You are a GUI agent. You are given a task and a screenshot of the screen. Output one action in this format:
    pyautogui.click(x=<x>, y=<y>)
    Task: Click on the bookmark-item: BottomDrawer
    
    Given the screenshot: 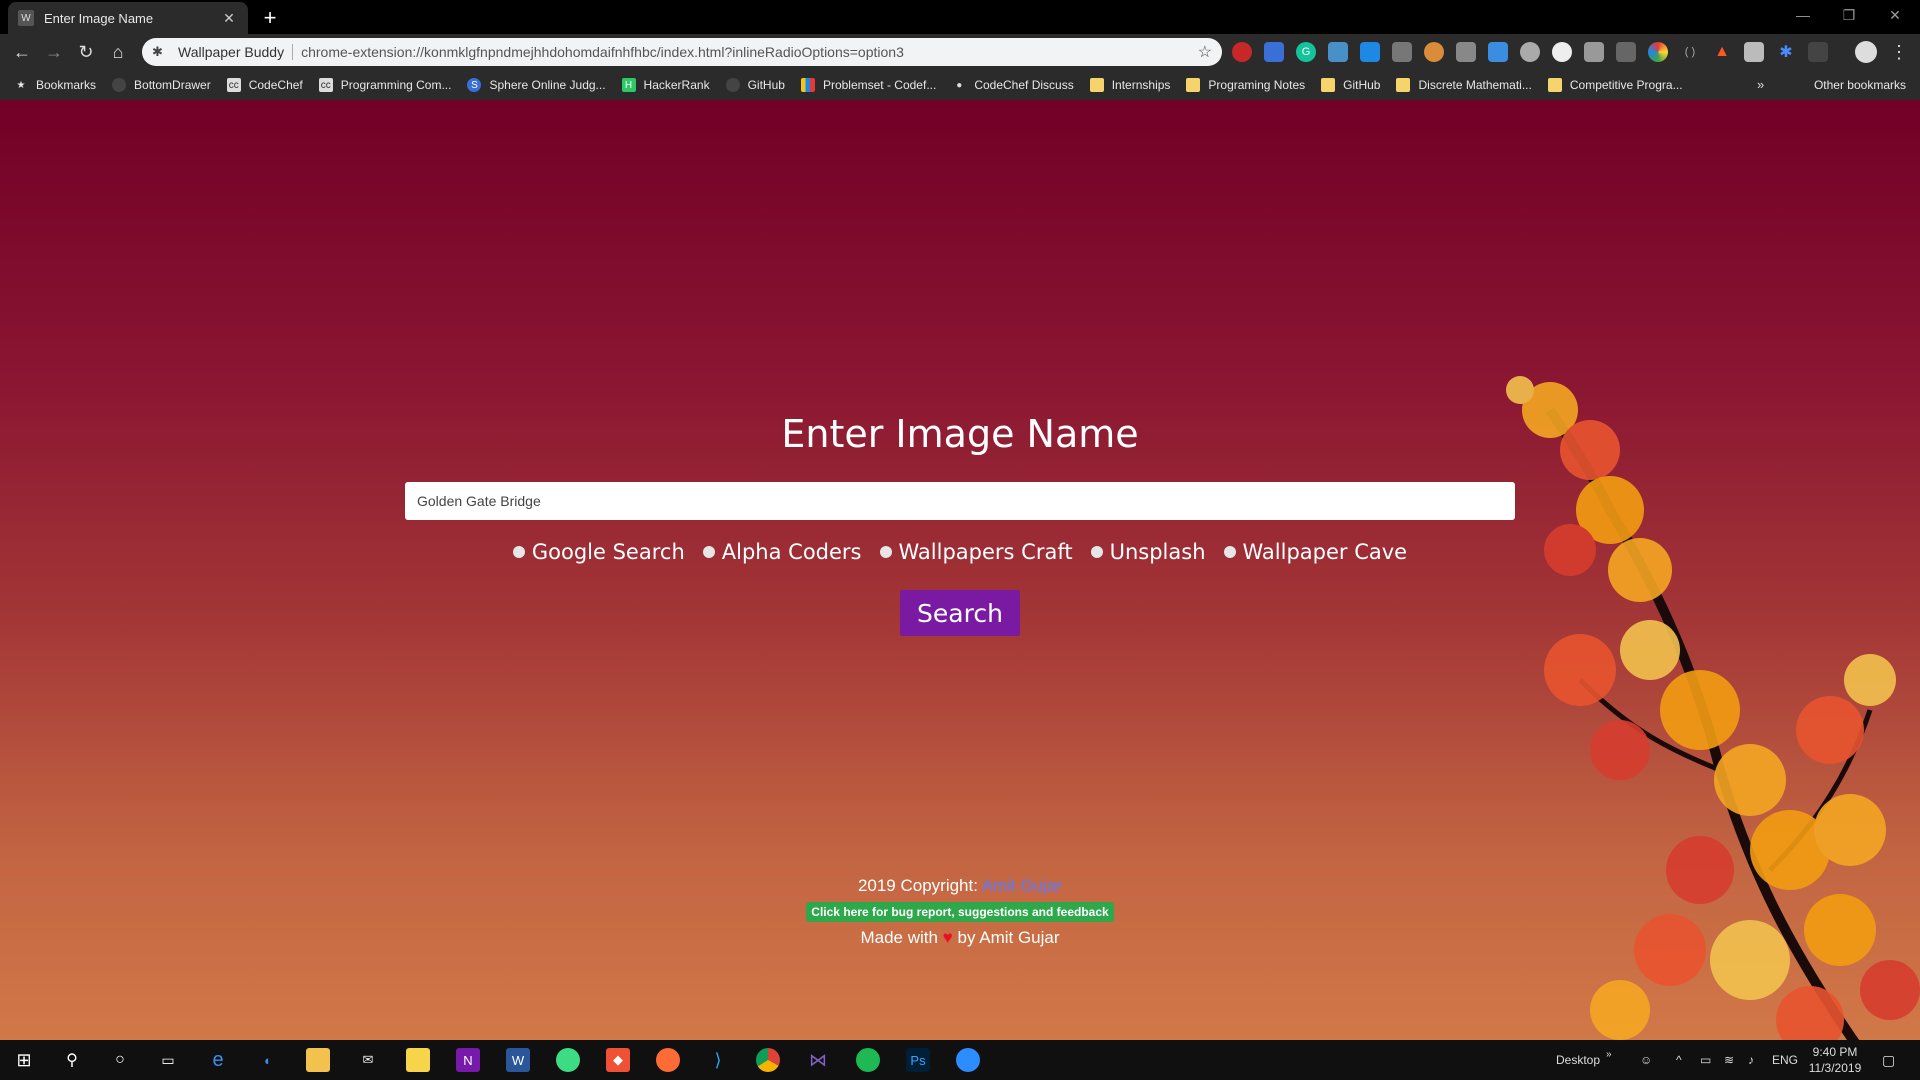 What is the action you would take?
    pyautogui.click(x=161, y=85)
    